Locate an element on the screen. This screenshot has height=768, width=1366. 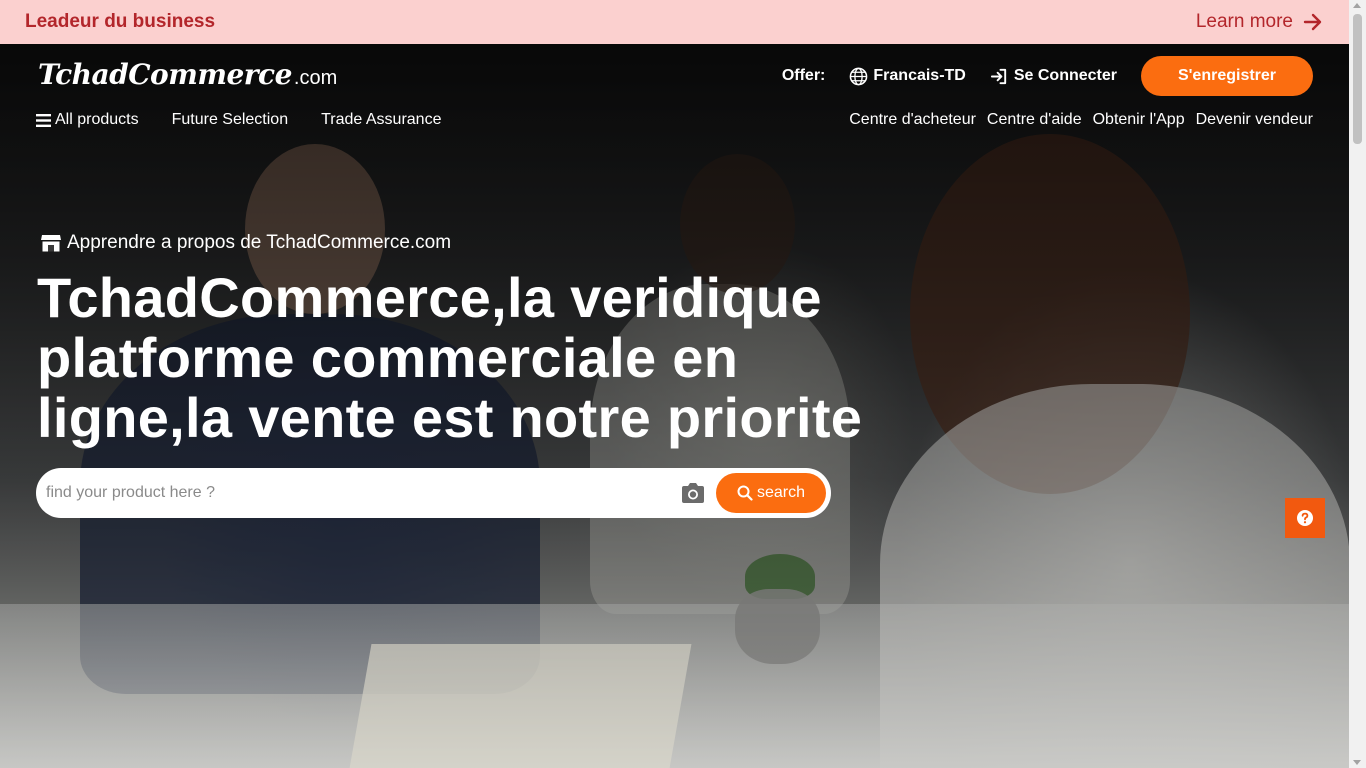
logo-main-text: TchadCommerce is located at coordinates (165, 74).